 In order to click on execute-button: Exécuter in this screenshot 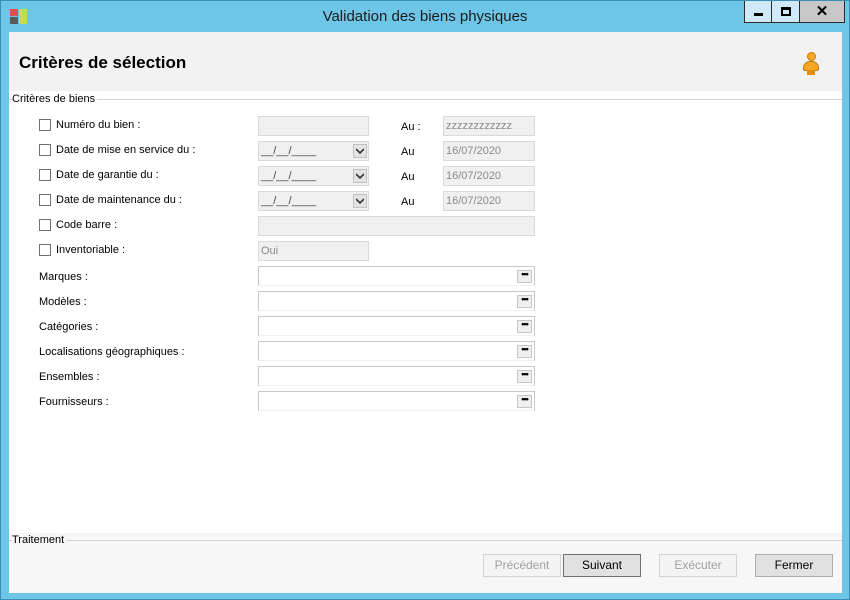, I will do `click(698, 565)`.